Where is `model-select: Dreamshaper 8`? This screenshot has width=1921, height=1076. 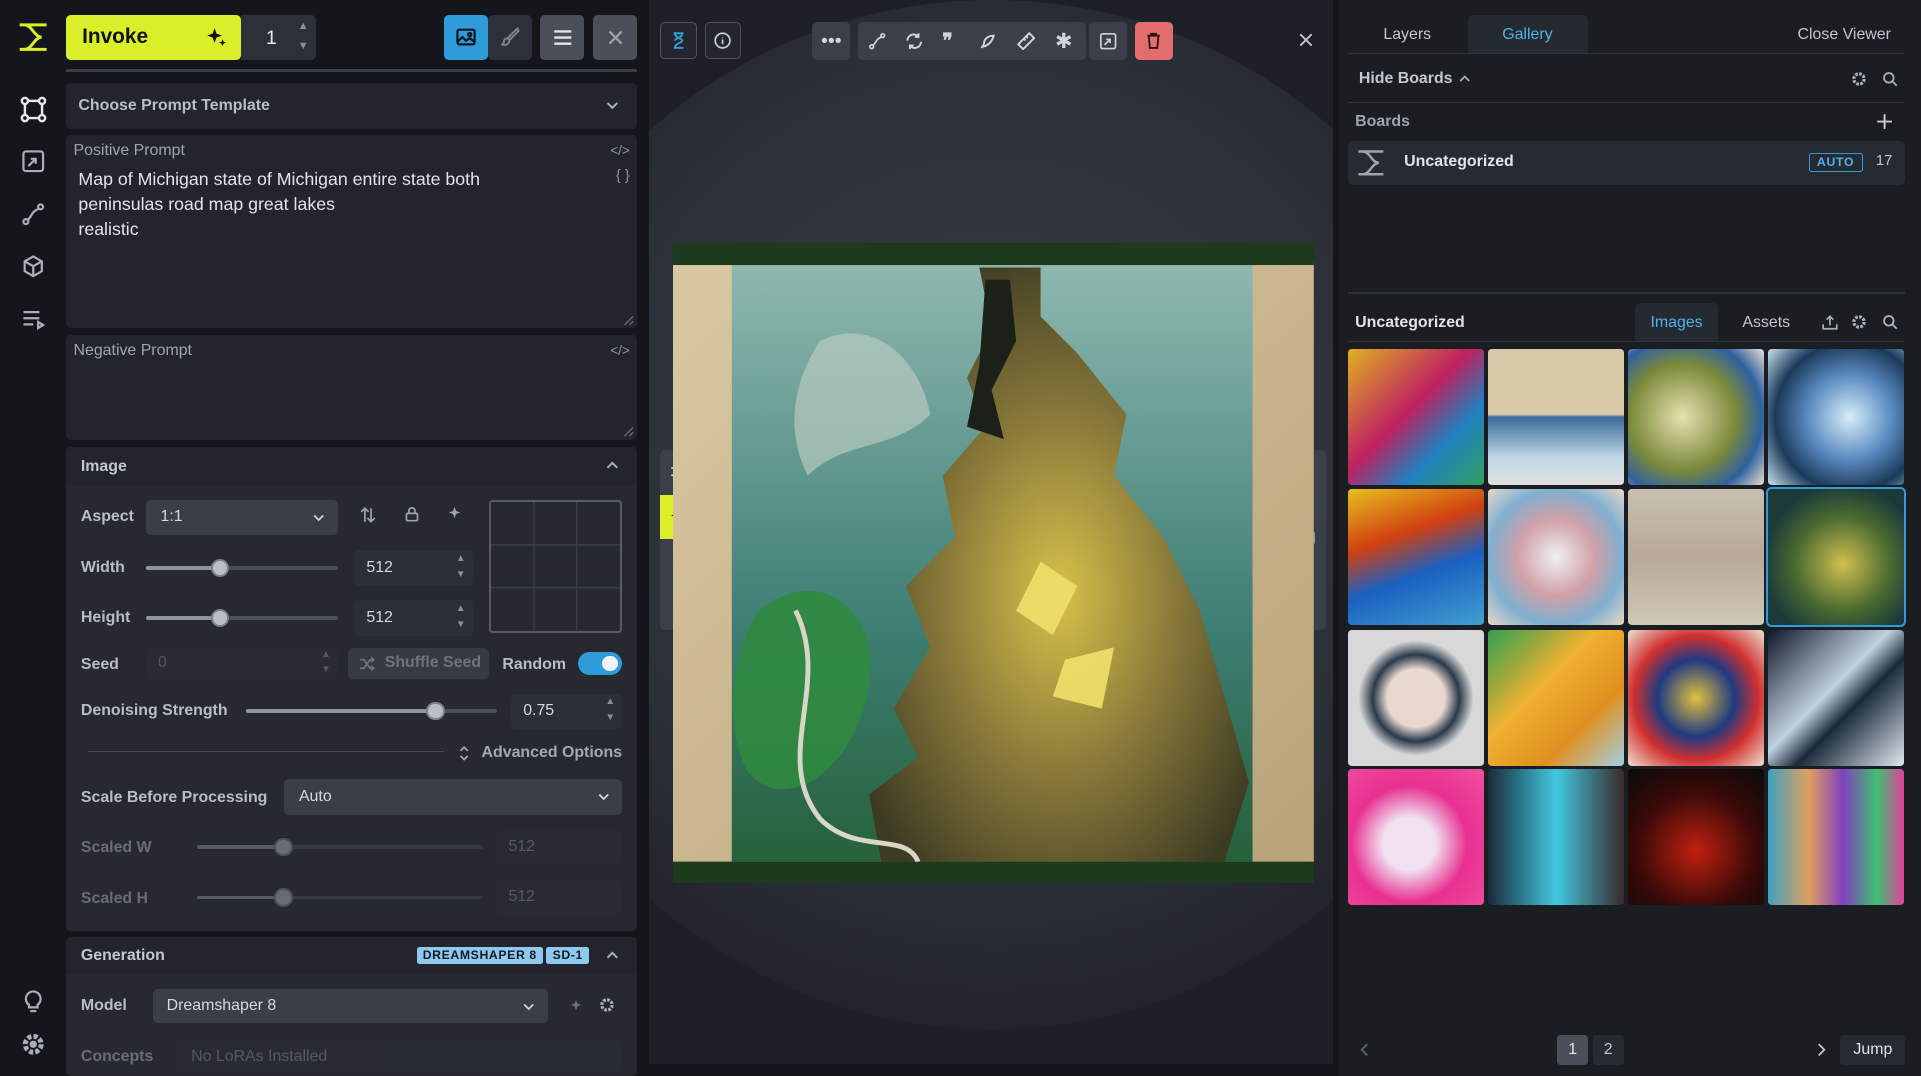
model-select: Dreamshaper 8 is located at coordinates (350, 1006).